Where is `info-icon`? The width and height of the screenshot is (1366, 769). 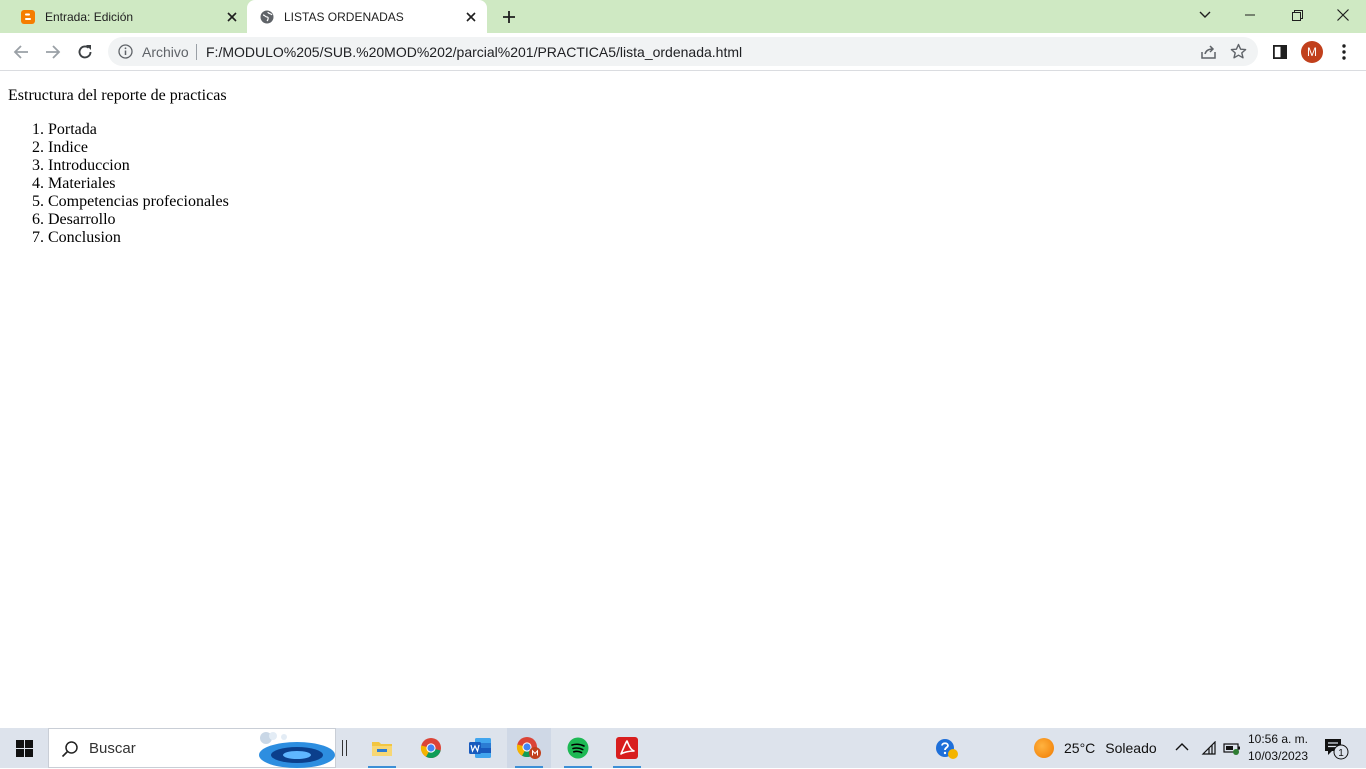
info-icon is located at coordinates (125, 51).